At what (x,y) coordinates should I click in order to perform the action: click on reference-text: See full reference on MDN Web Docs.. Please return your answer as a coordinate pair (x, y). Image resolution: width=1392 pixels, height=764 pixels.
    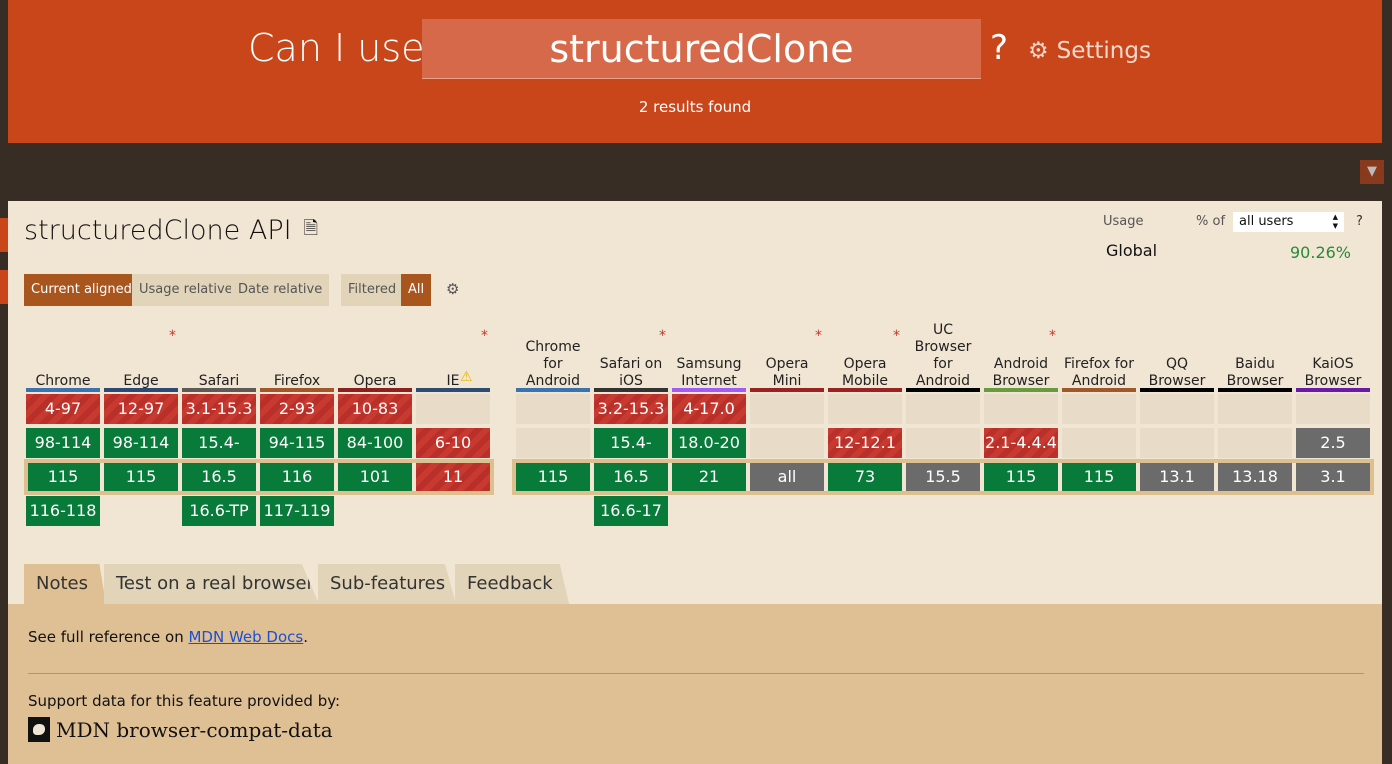
    Looking at the image, I should click on (168, 637).